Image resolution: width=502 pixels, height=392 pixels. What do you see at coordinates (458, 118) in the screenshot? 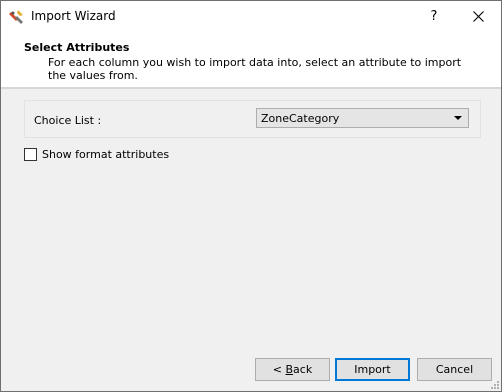
I see `chevron-down-icon` at bounding box center [458, 118].